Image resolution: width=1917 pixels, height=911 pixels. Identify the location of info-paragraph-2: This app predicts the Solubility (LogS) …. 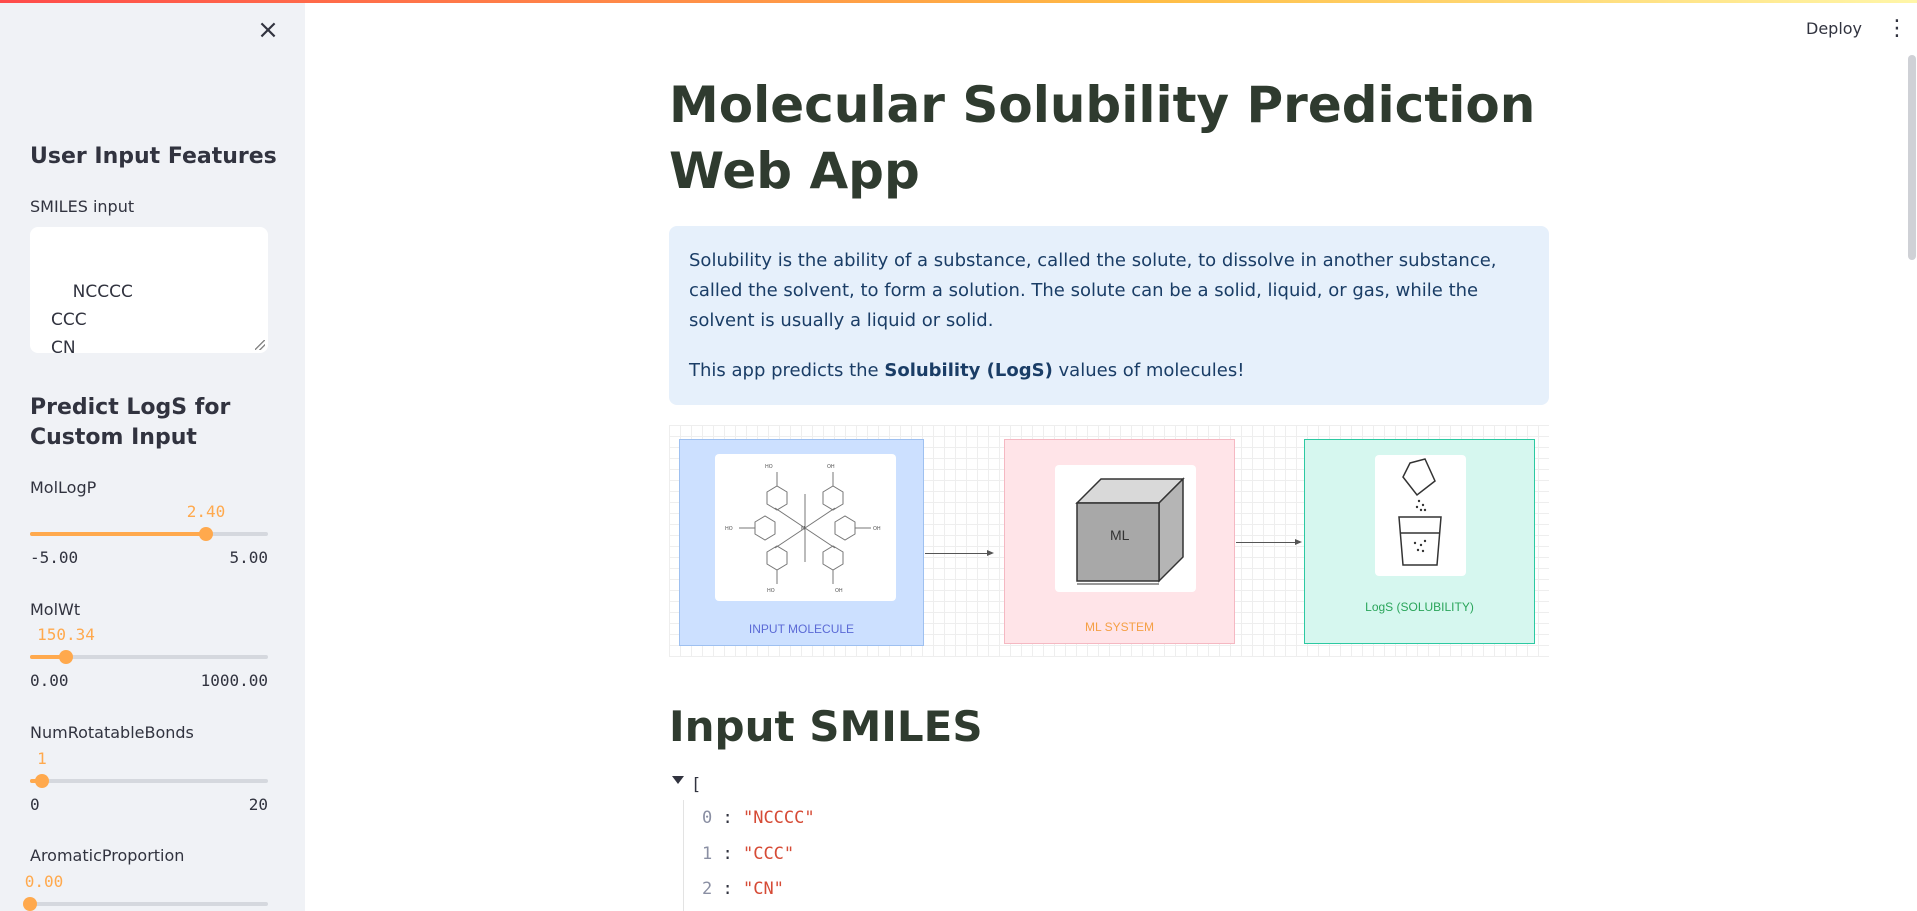
(967, 370).